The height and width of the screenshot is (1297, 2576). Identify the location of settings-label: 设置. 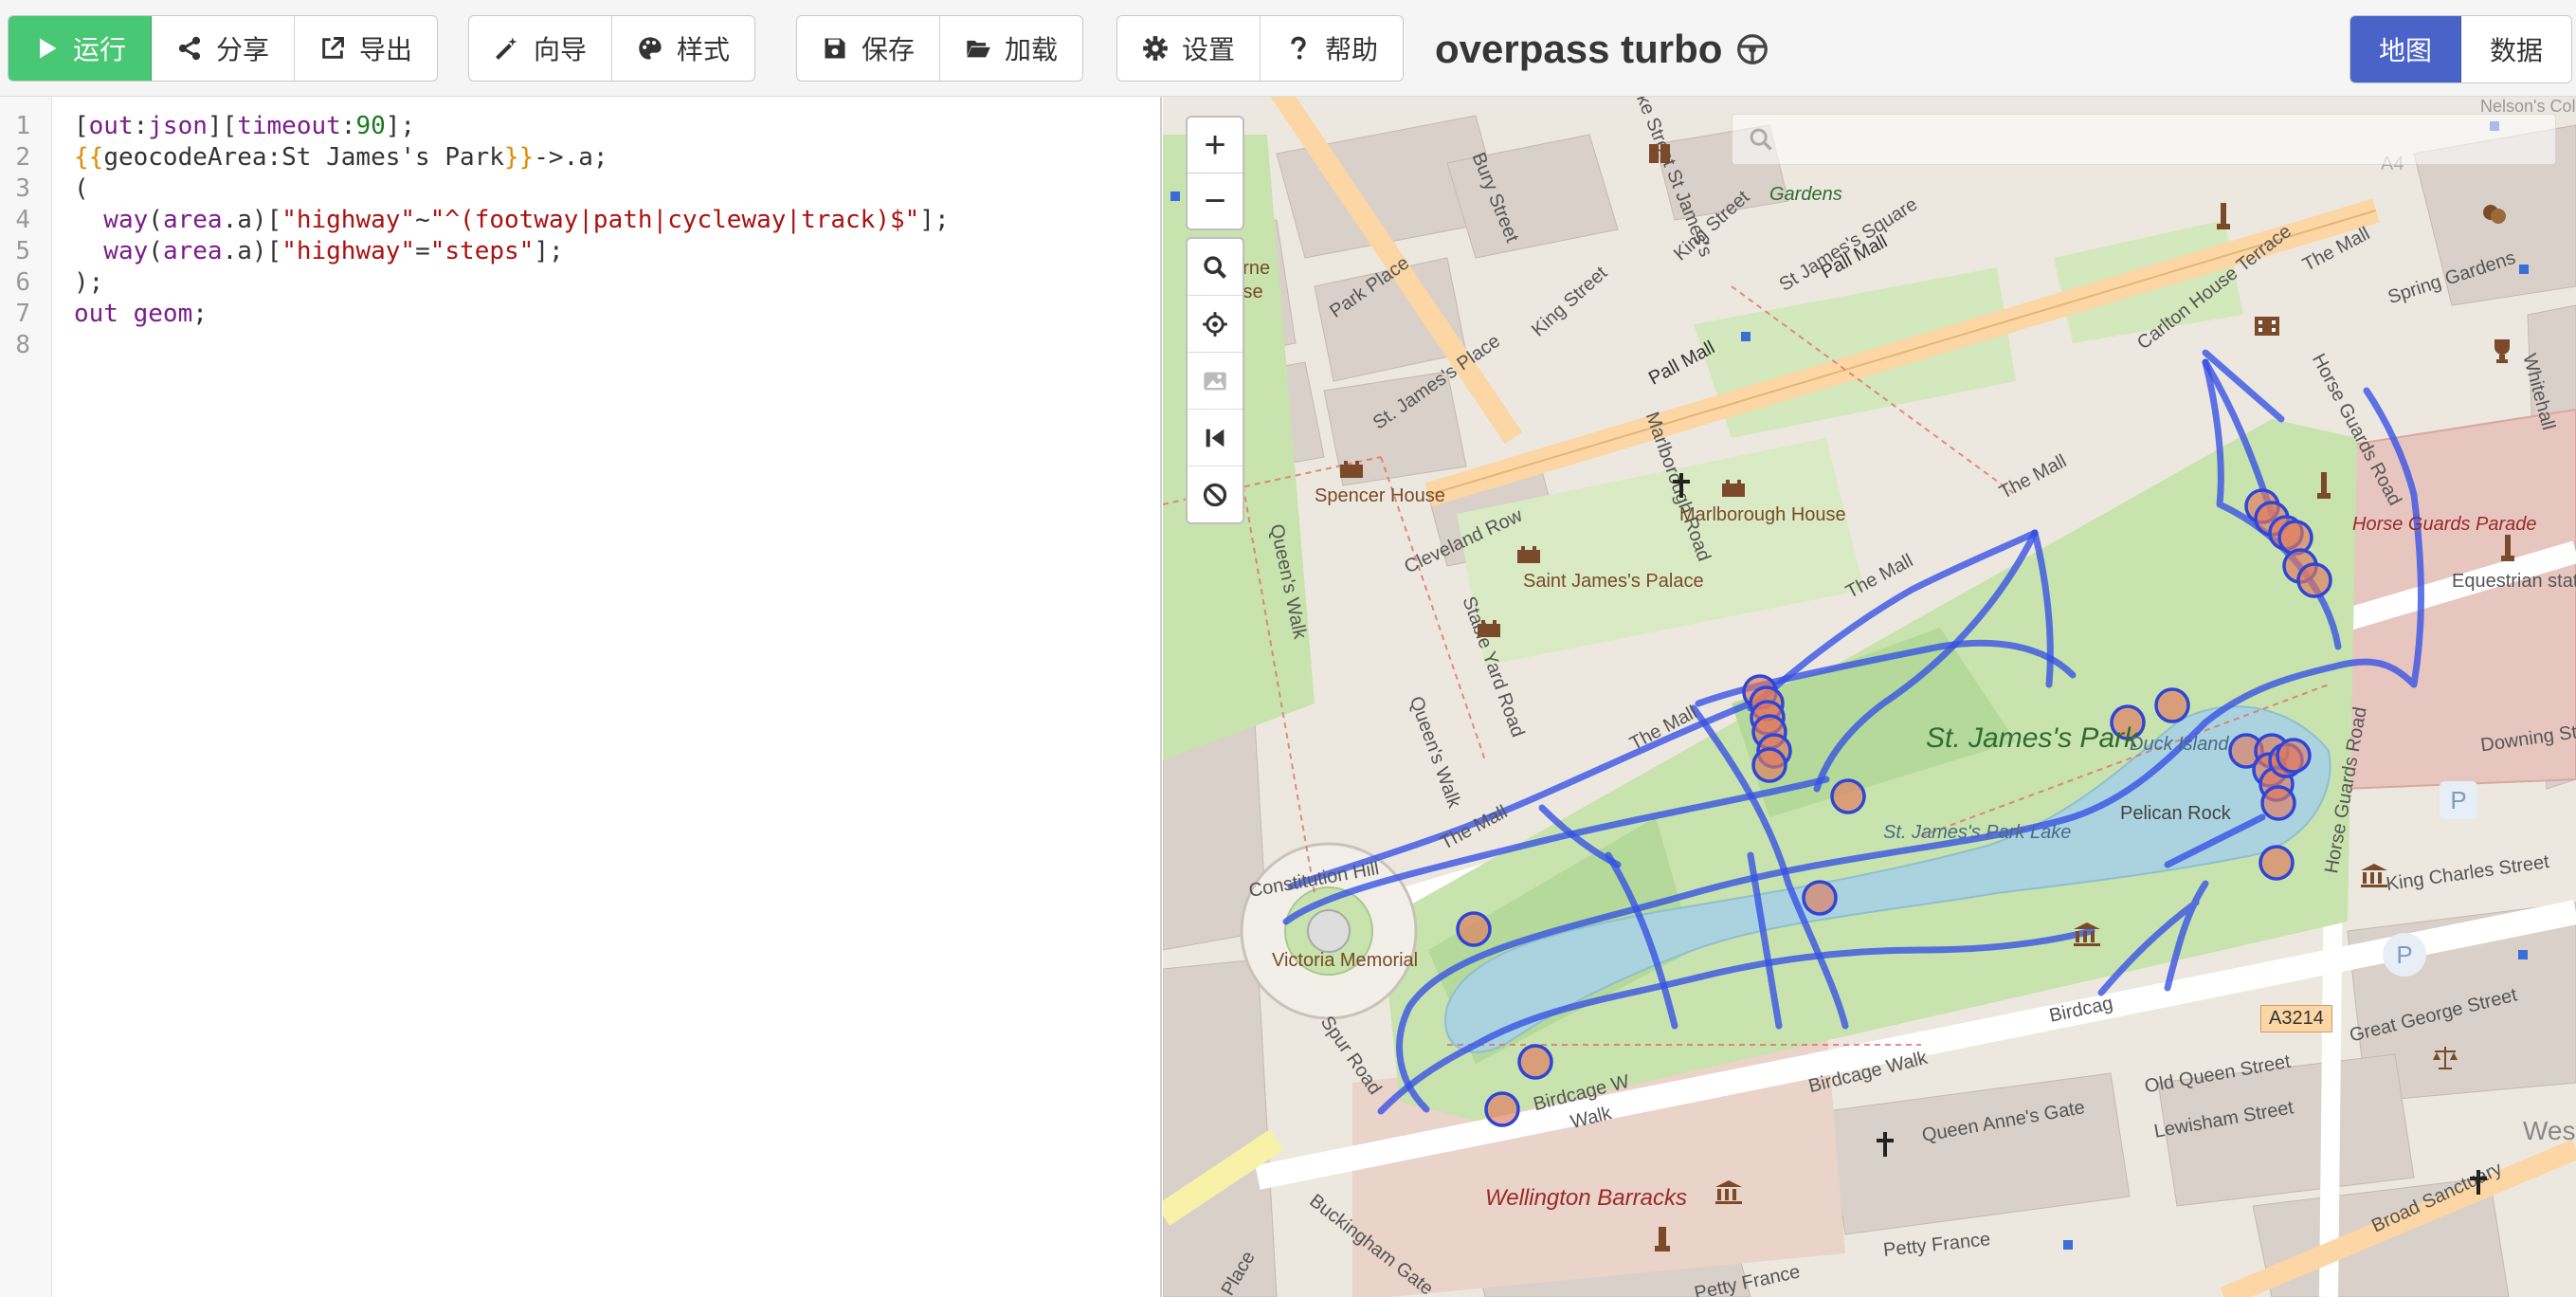
(1209, 49).